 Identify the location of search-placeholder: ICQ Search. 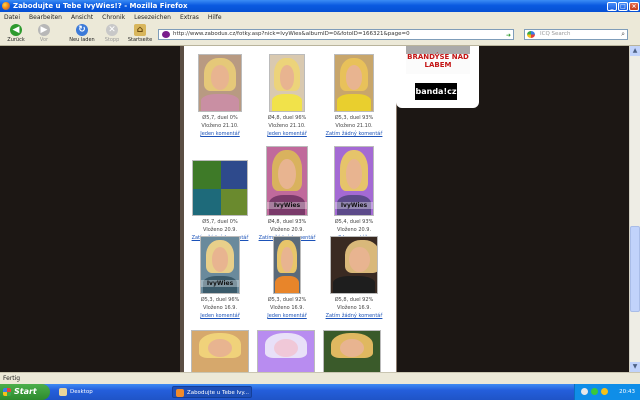
(555, 34).